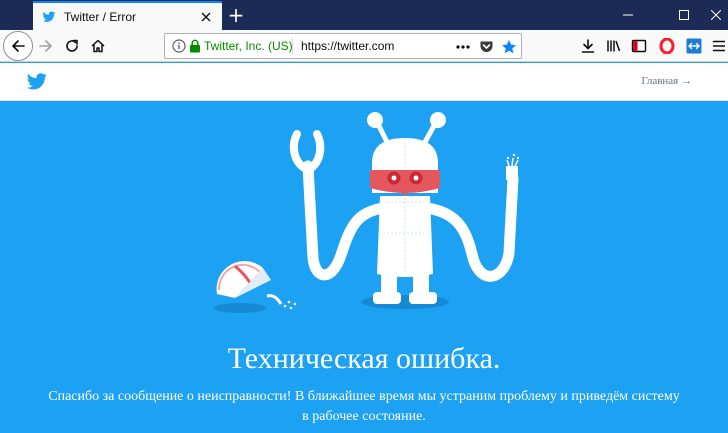 This screenshot has height=433, width=728. I want to click on tab-title: Twitter / Error, so click(100, 16).